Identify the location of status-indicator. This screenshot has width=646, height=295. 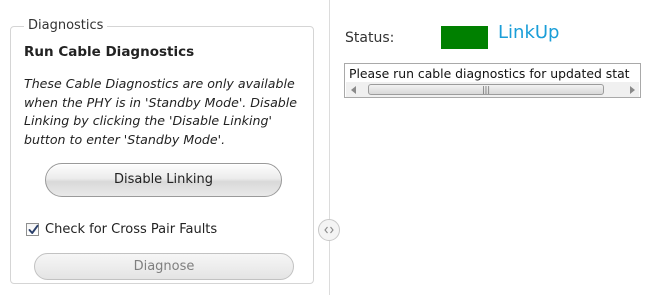
(464, 37).